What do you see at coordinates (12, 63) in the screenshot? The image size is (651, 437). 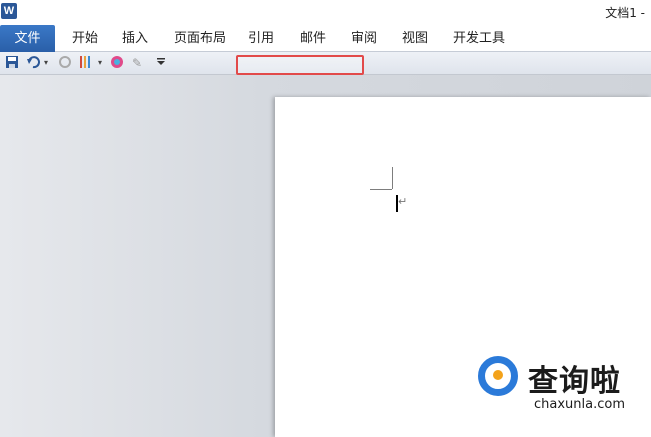 I see `save-icon` at bounding box center [12, 63].